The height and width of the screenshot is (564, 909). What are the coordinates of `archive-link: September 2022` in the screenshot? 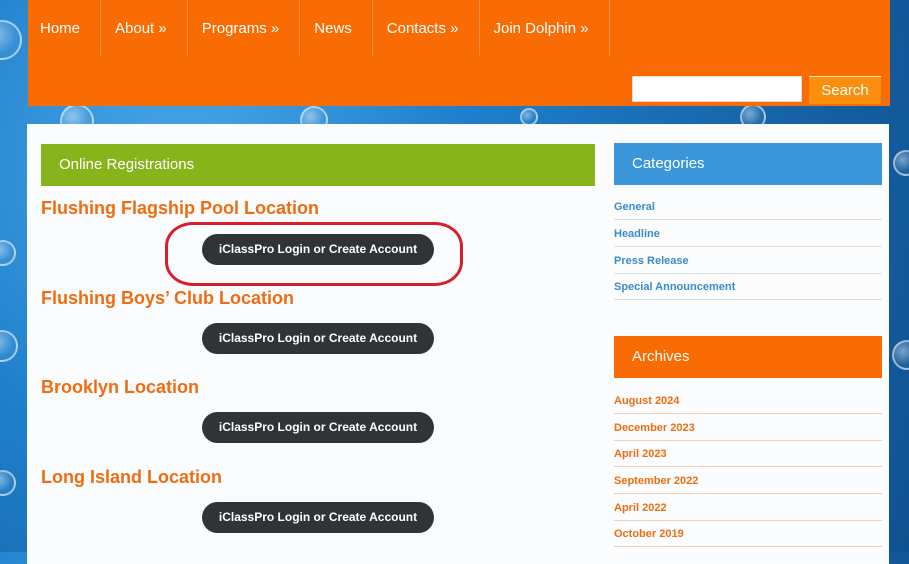 It's located at (748, 484).